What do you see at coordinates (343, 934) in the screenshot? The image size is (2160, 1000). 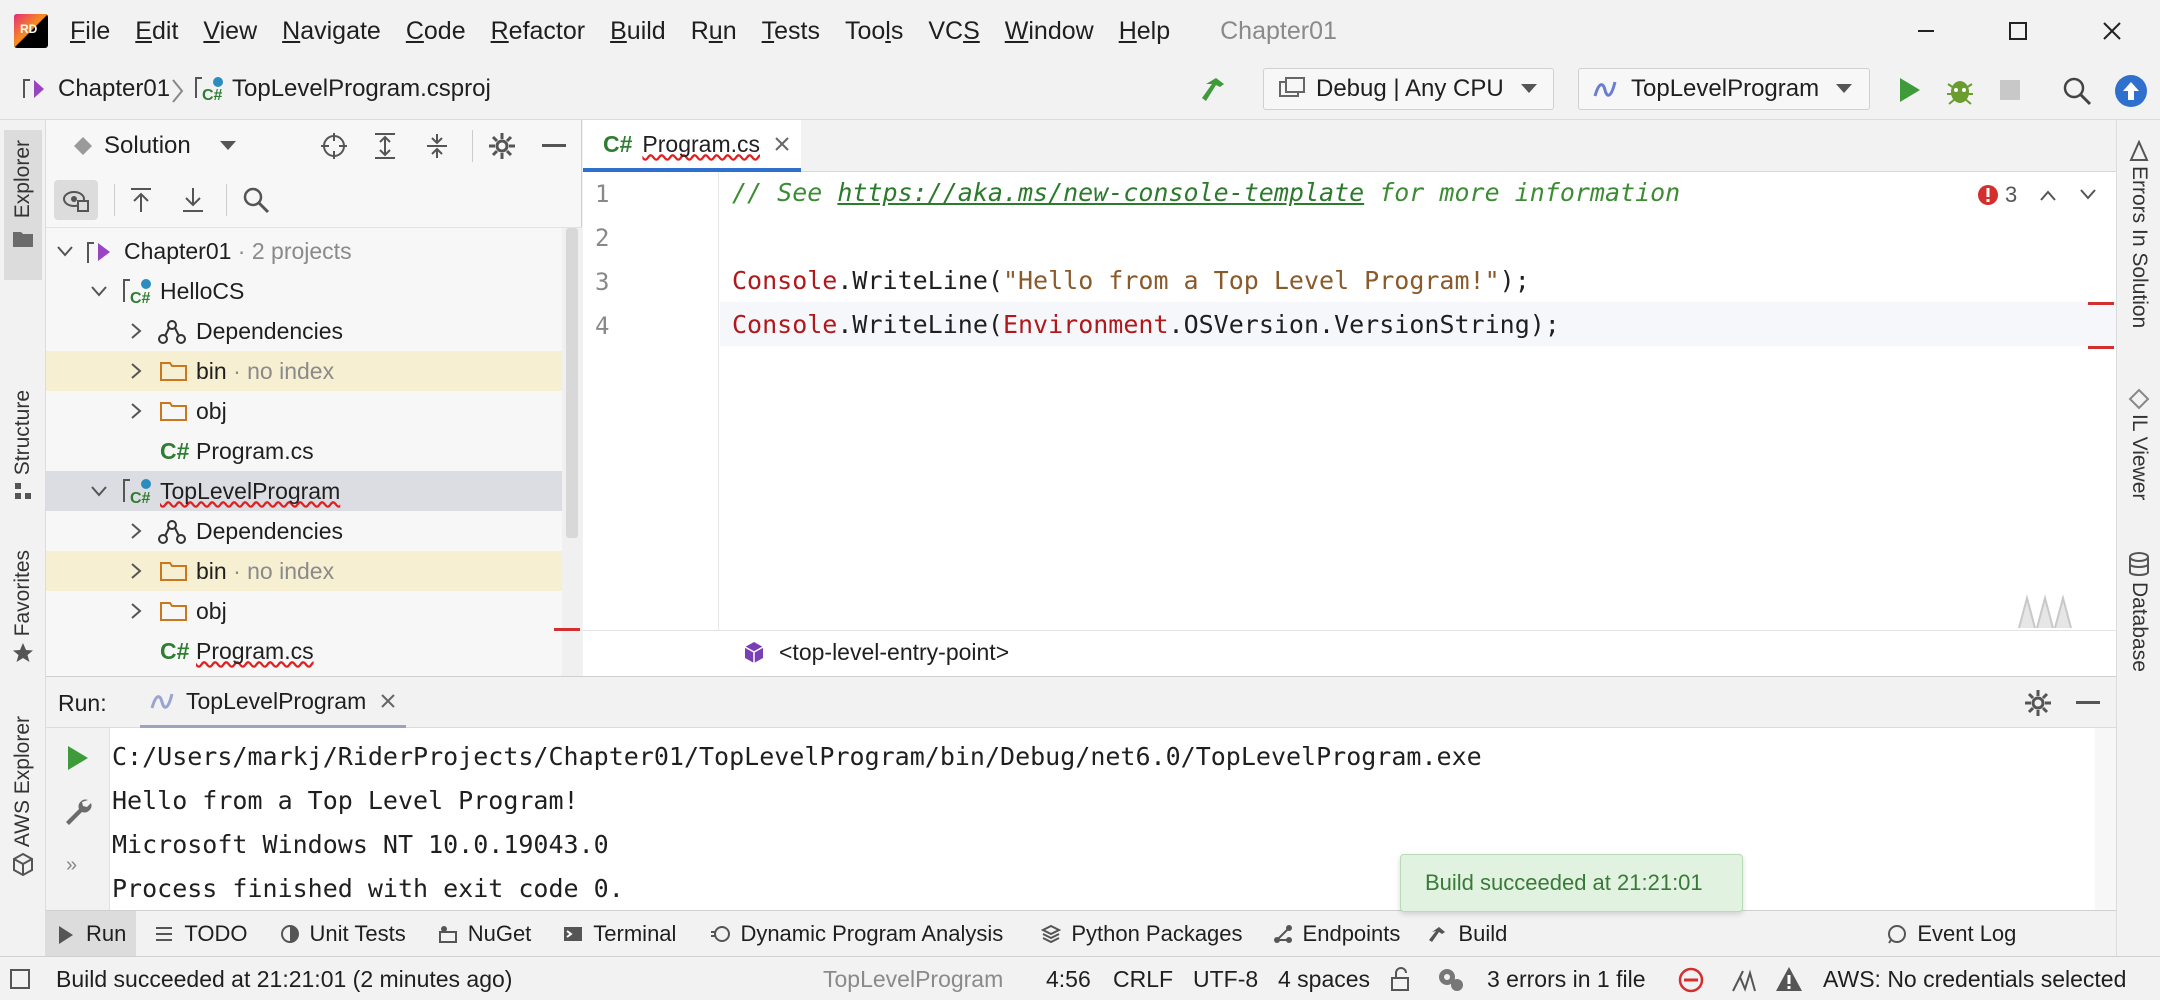 I see `tool-tab-unit-tests: Unit Tests` at bounding box center [343, 934].